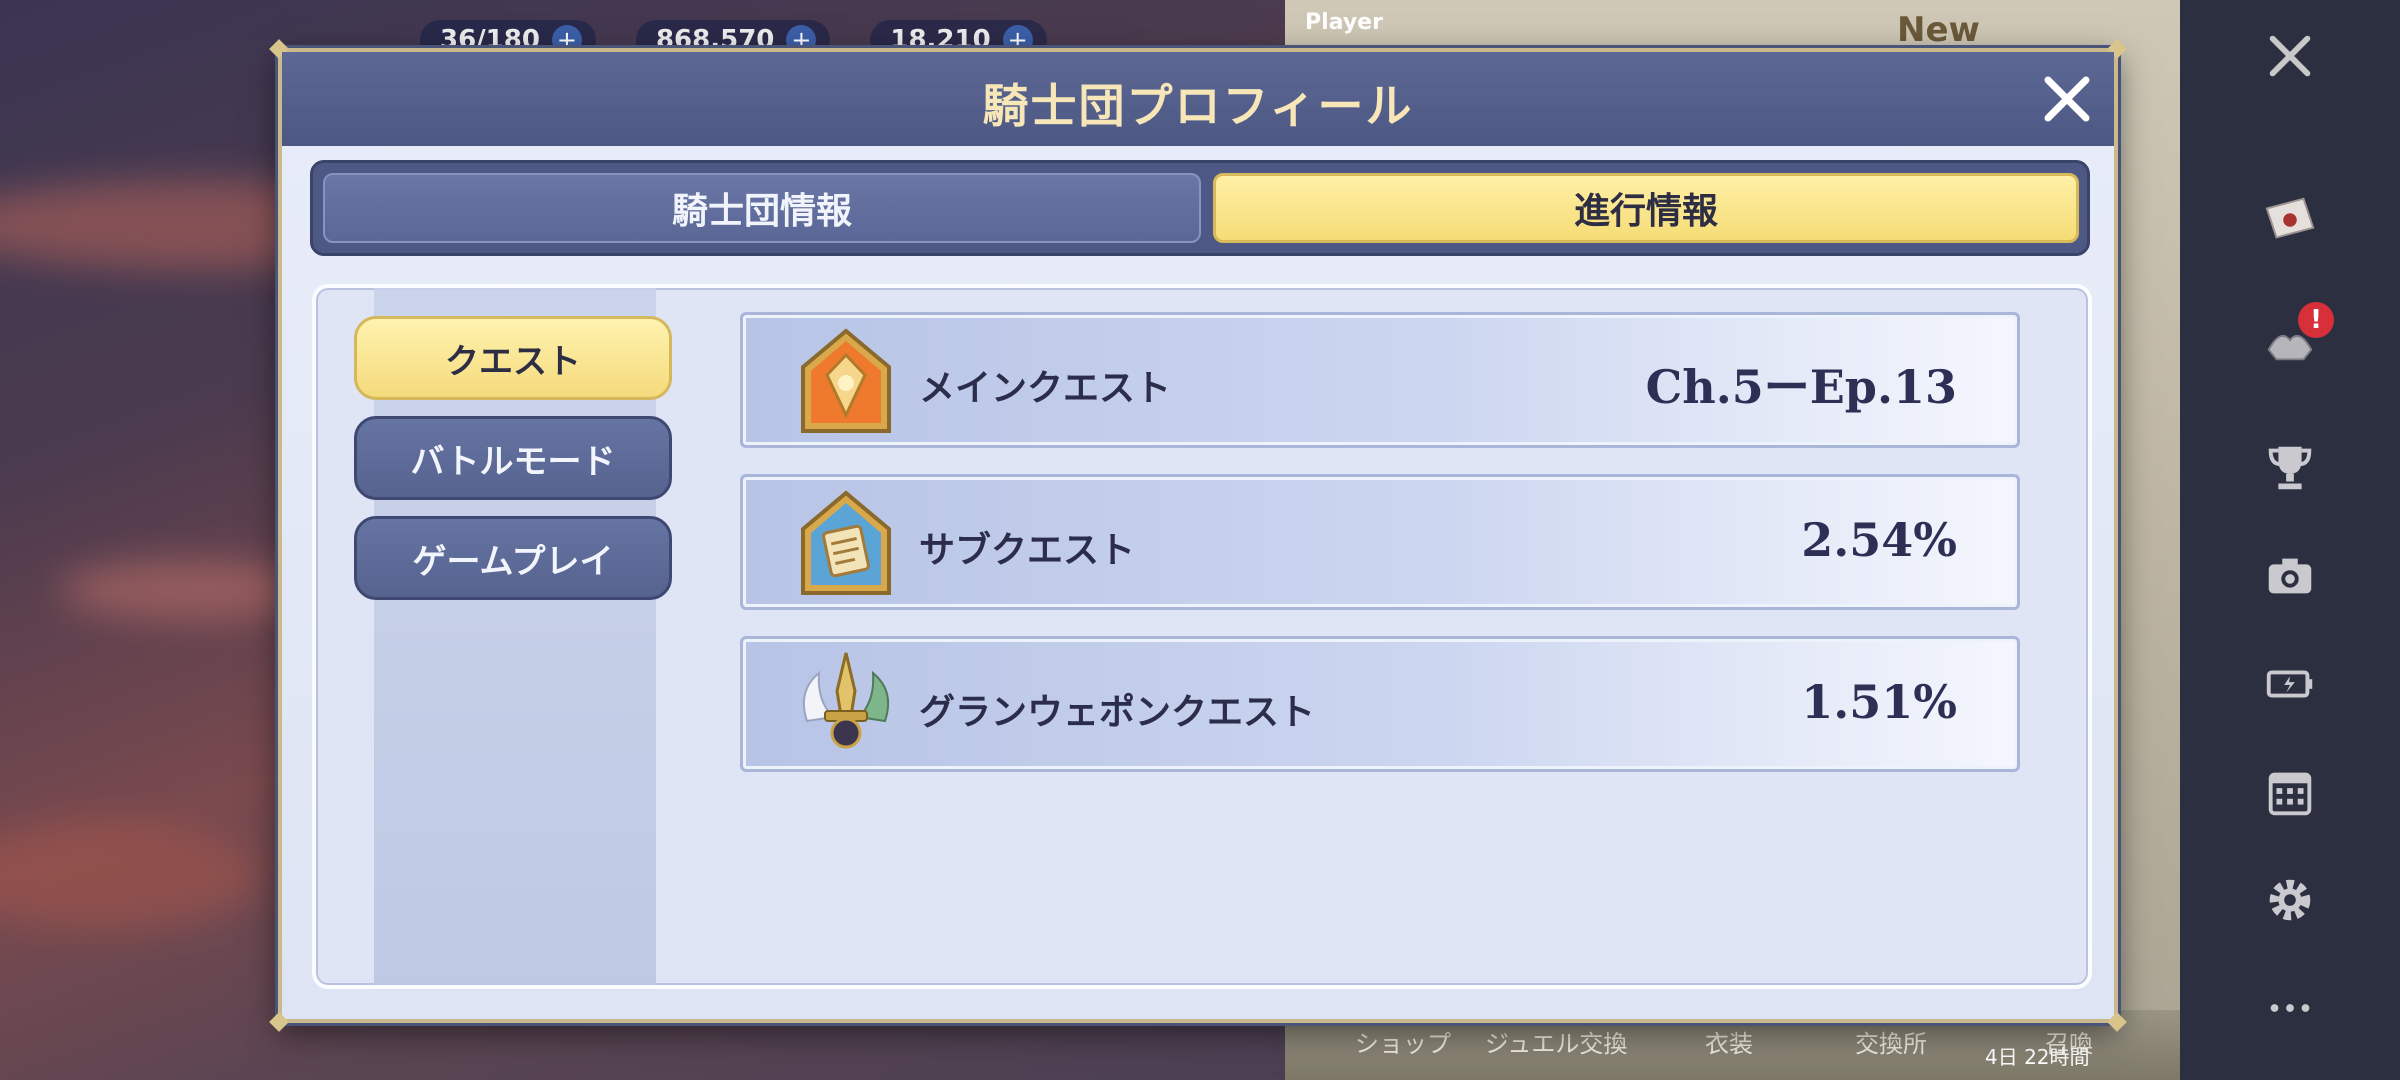 The height and width of the screenshot is (1080, 2400). I want to click on mail-icon, so click(2290, 218).